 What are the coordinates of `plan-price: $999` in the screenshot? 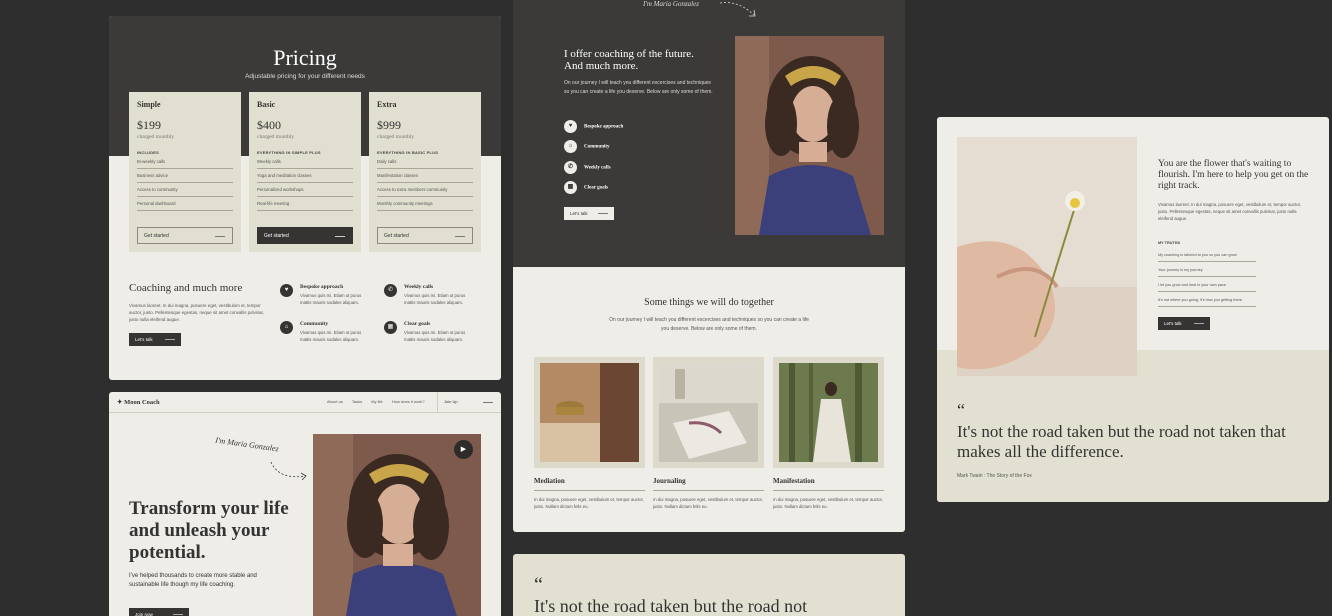 It's located at (389, 125).